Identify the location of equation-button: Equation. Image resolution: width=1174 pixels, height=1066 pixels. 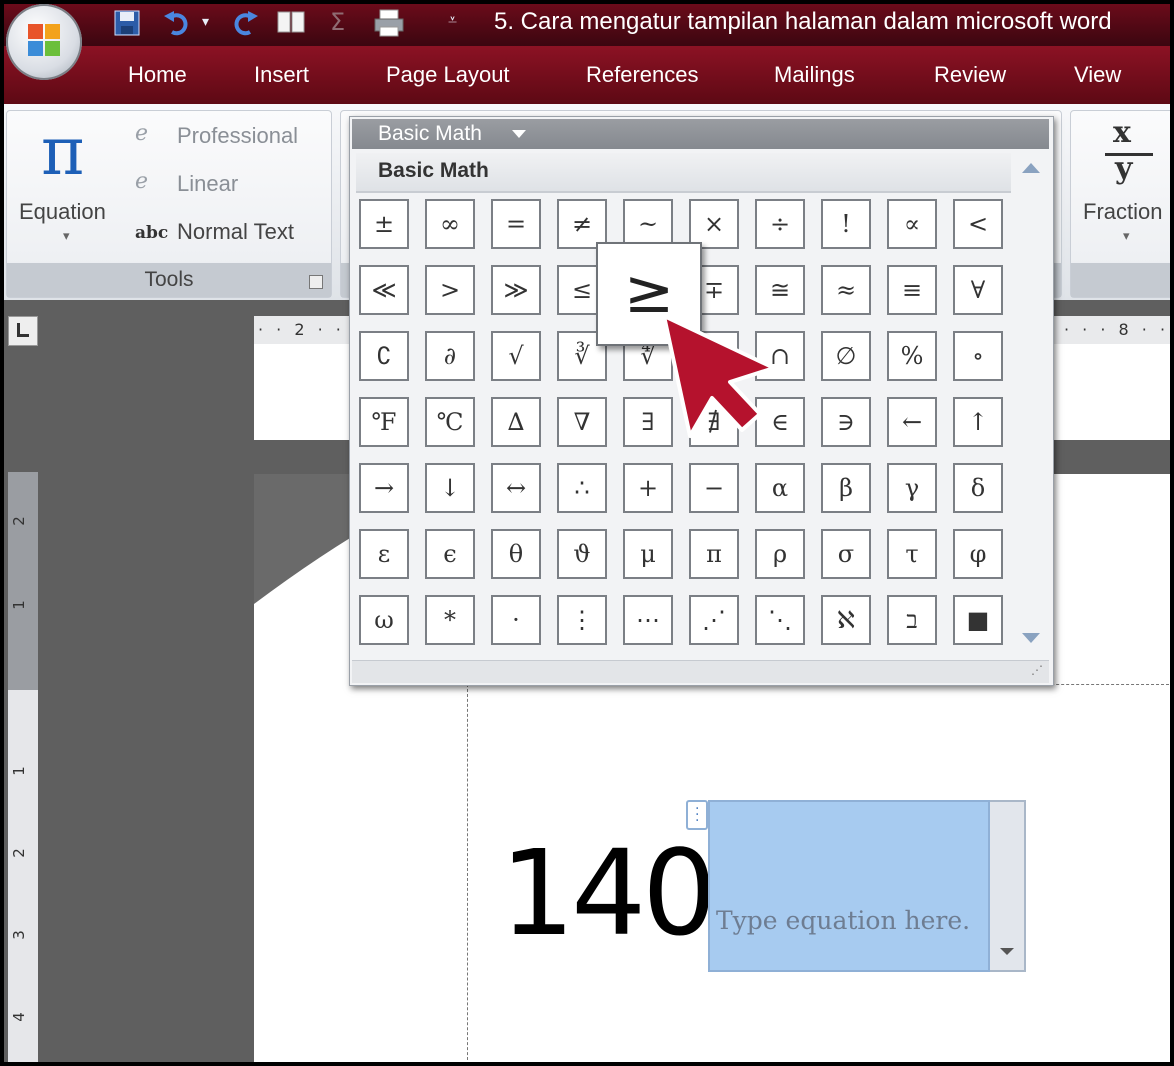
(62, 212).